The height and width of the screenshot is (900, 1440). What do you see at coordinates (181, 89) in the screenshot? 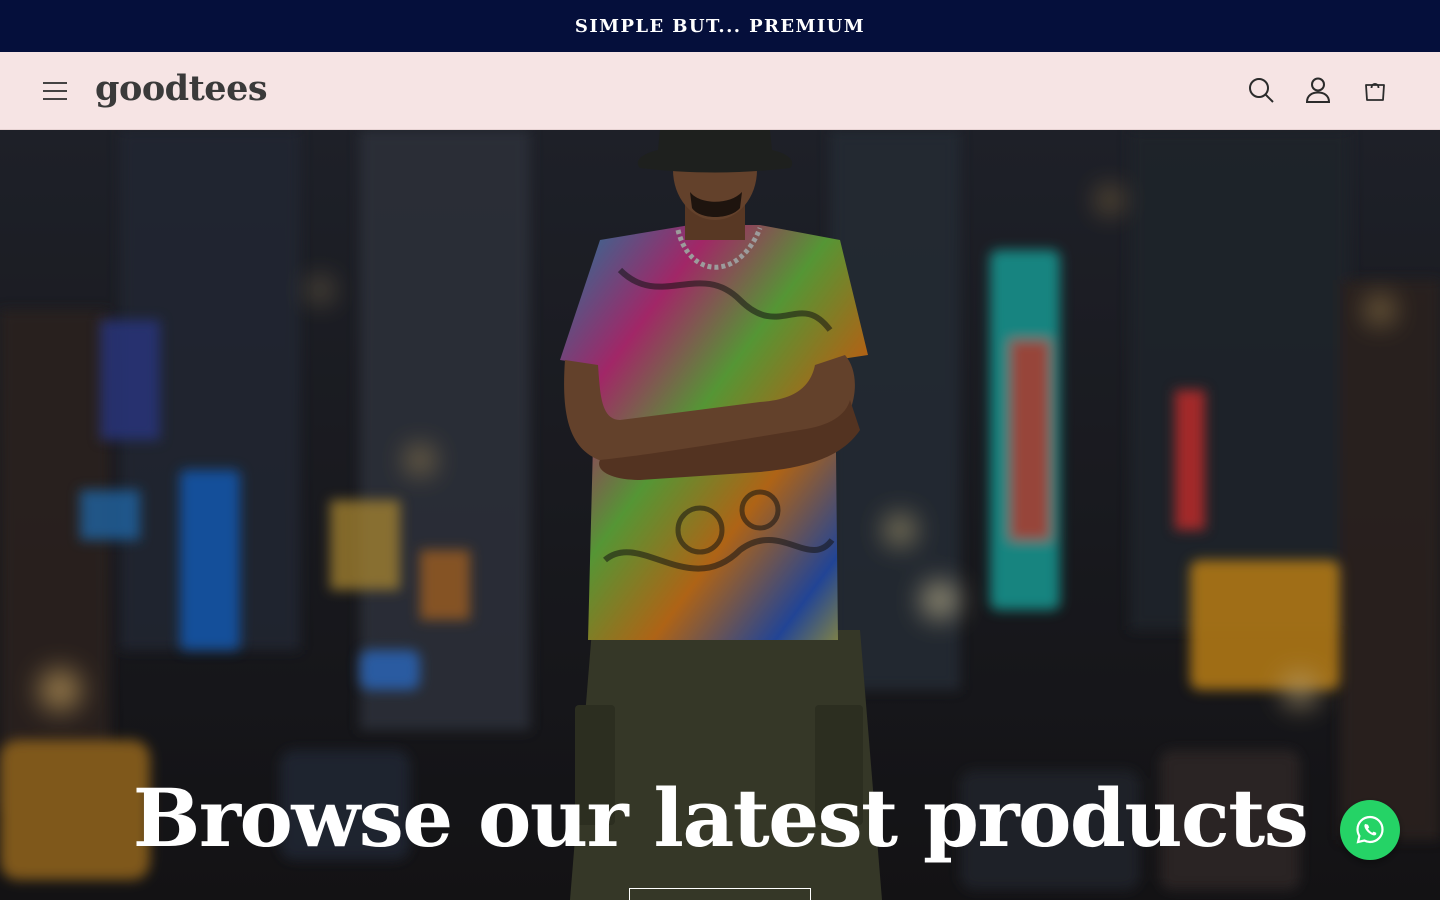
I see `site-logo: goodtees` at bounding box center [181, 89].